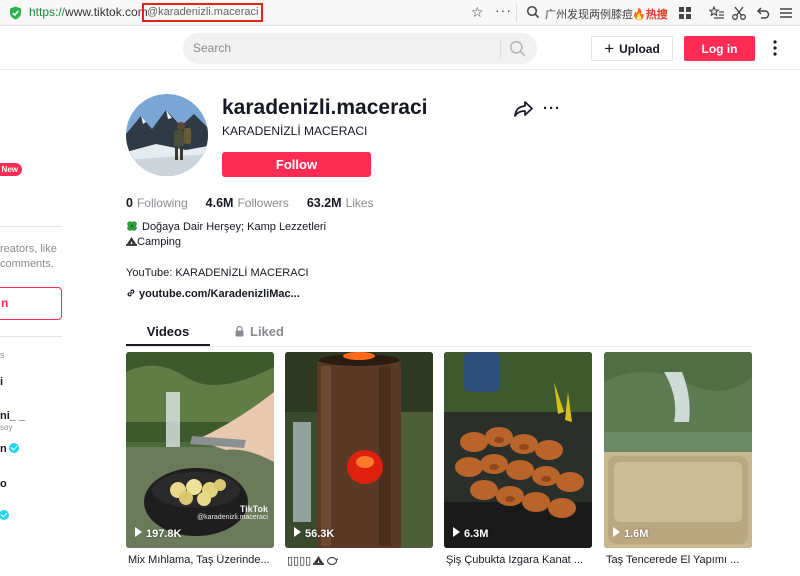 The height and width of the screenshot is (576, 800). I want to click on bio-line2-text: Camping, so click(159, 242).